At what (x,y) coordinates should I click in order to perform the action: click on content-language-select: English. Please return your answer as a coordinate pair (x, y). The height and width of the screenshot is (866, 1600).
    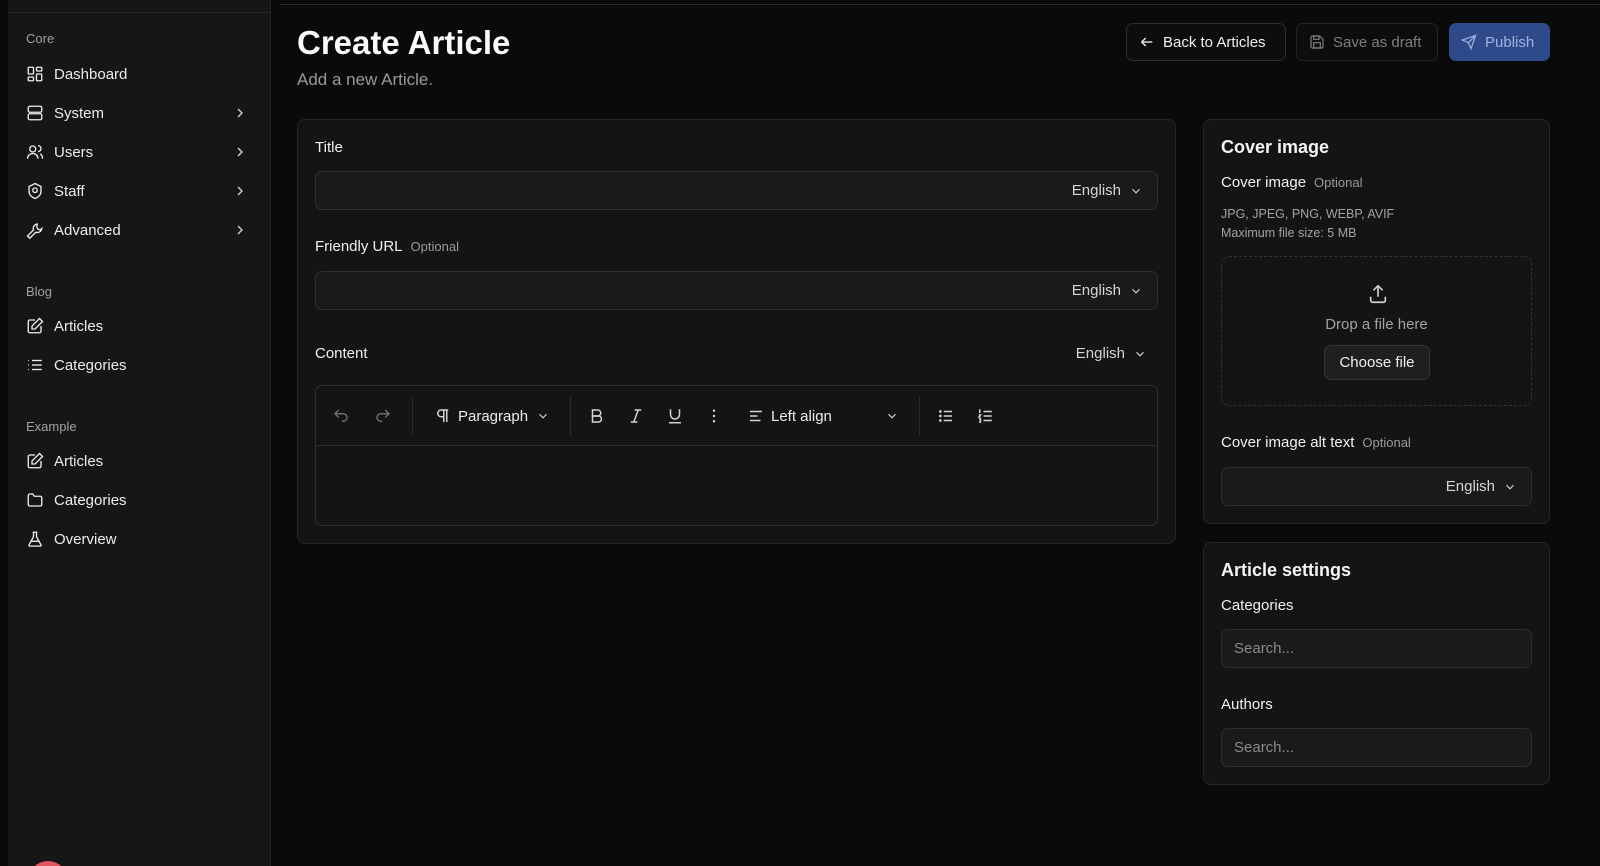
    Looking at the image, I should click on (1111, 353).